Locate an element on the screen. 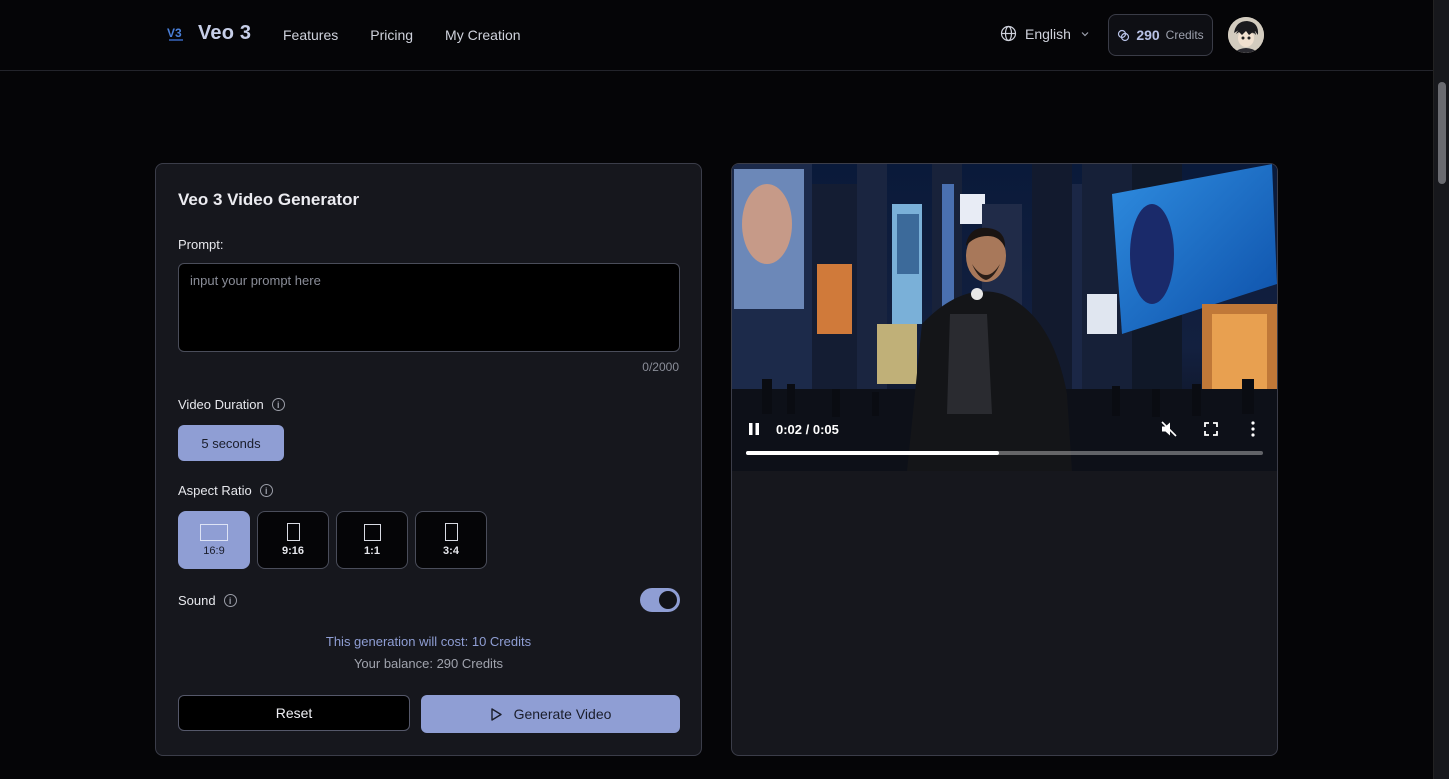 The height and width of the screenshot is (779, 1449). avatar-image is located at coordinates (1246, 35).